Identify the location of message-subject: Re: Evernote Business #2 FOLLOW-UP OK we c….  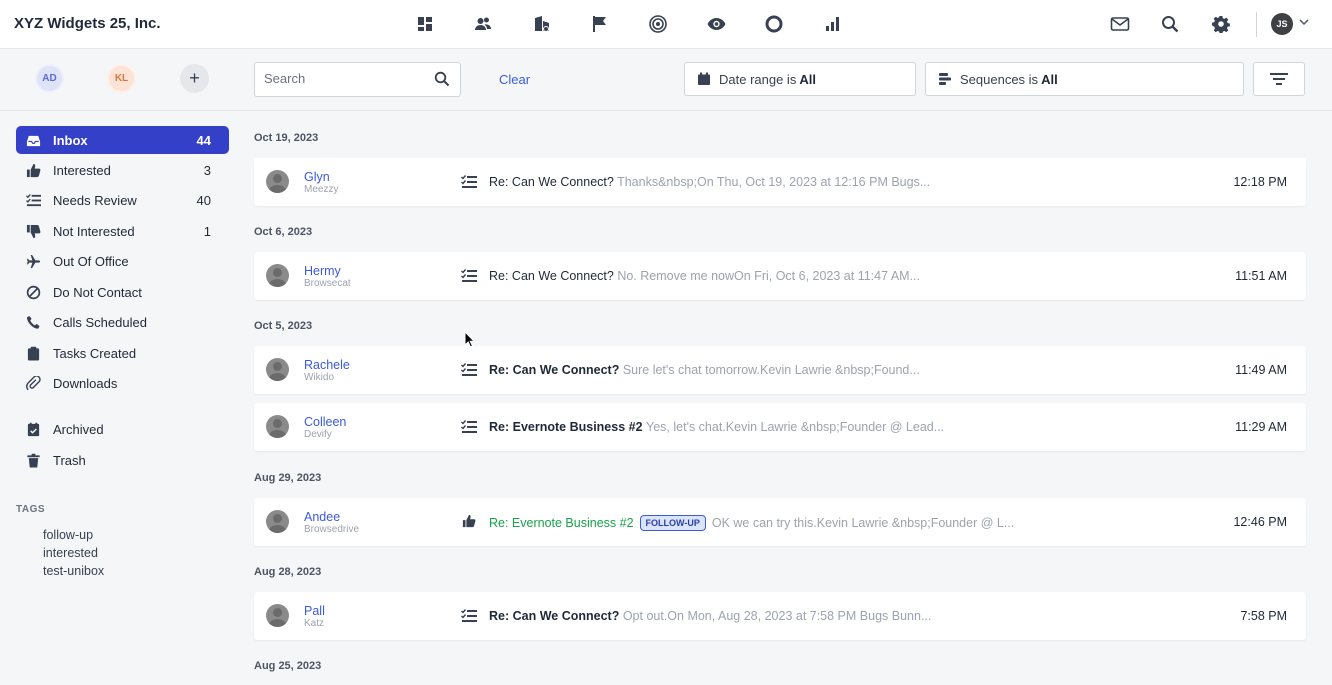
(751, 523).